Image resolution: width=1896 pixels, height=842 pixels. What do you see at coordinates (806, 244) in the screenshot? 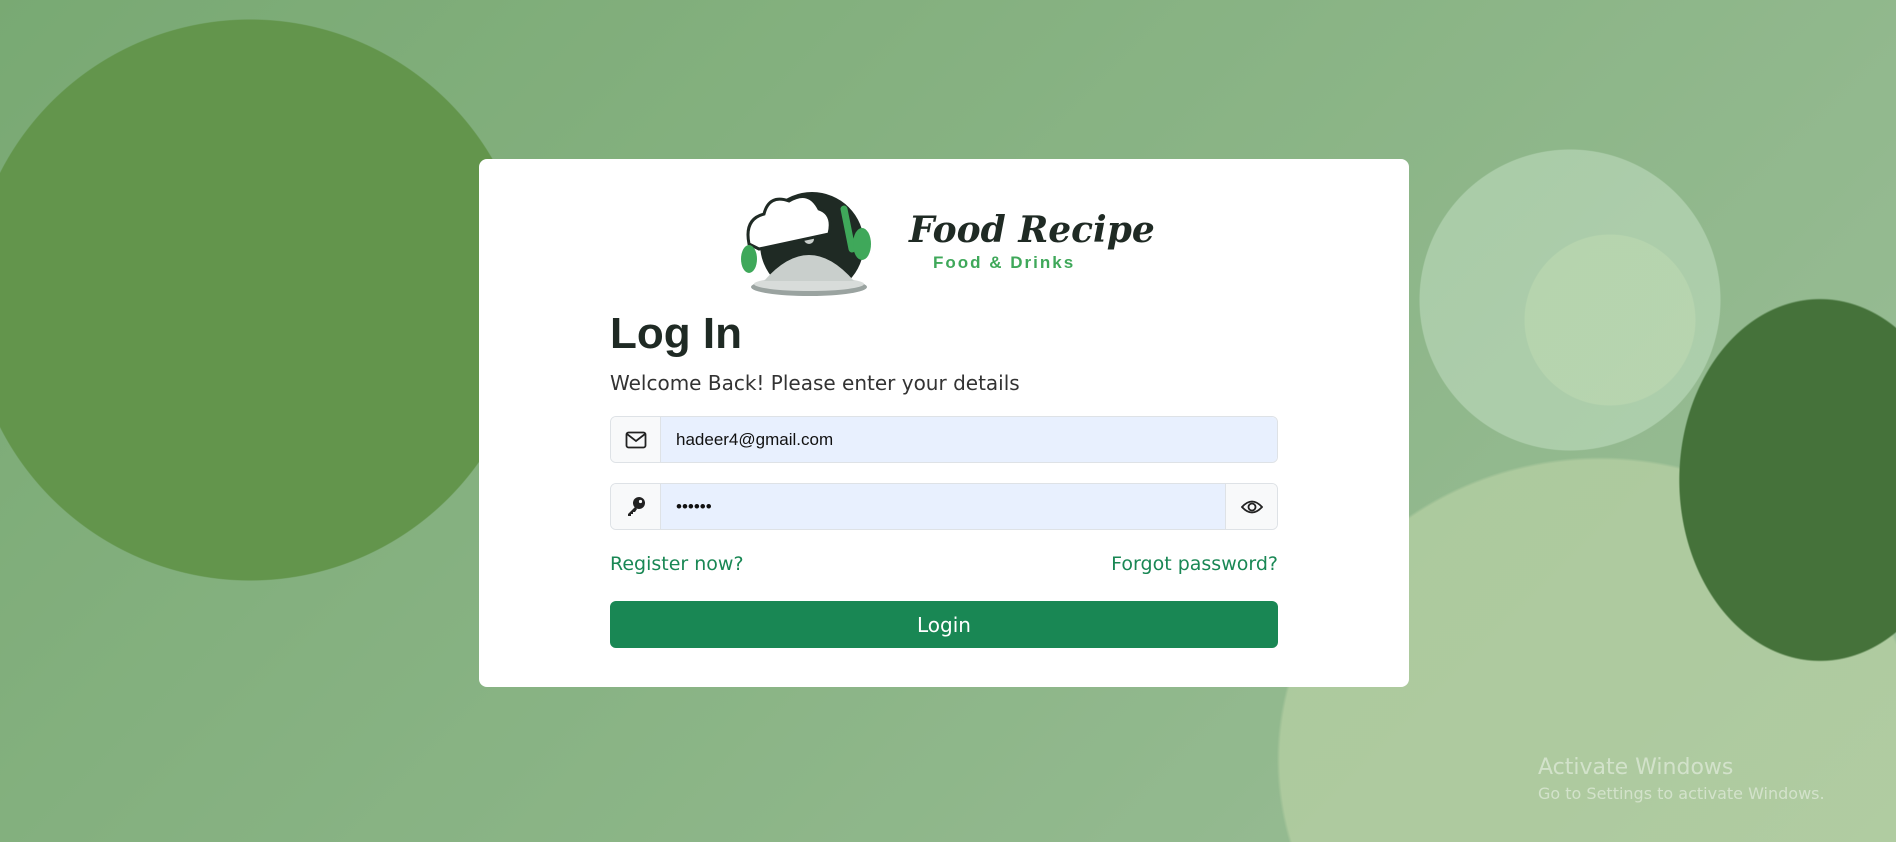
I see `chef-cloche-logo-icon` at bounding box center [806, 244].